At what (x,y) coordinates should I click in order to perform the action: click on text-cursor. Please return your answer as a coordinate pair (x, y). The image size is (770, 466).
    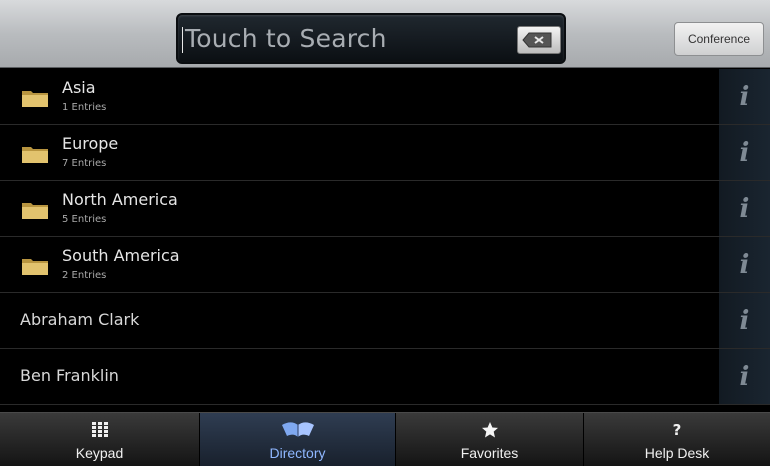
    Looking at the image, I should click on (182, 40).